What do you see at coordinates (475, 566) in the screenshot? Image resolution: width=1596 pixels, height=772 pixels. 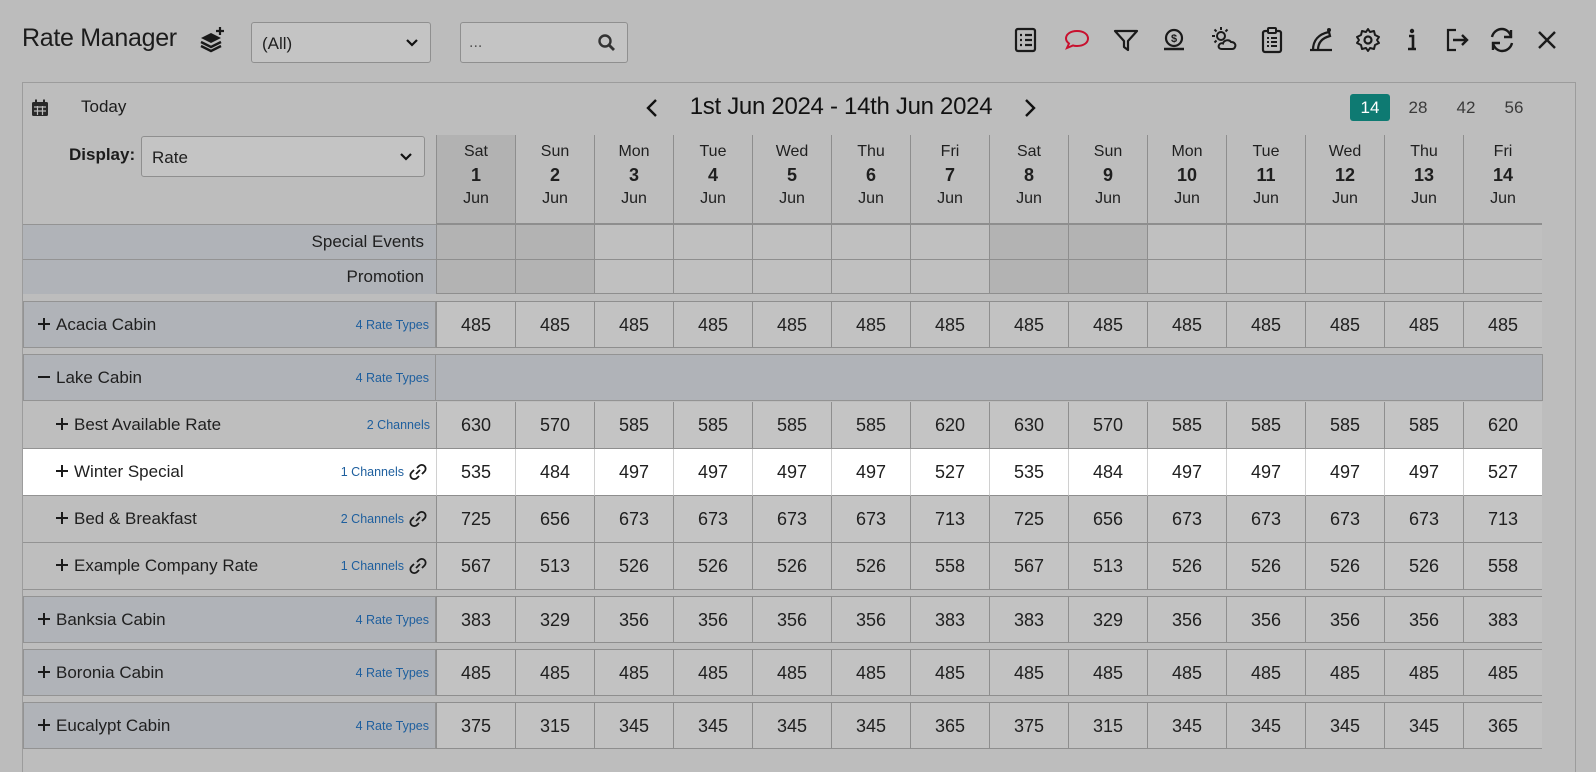 I see `rate-cell: 567` at bounding box center [475, 566].